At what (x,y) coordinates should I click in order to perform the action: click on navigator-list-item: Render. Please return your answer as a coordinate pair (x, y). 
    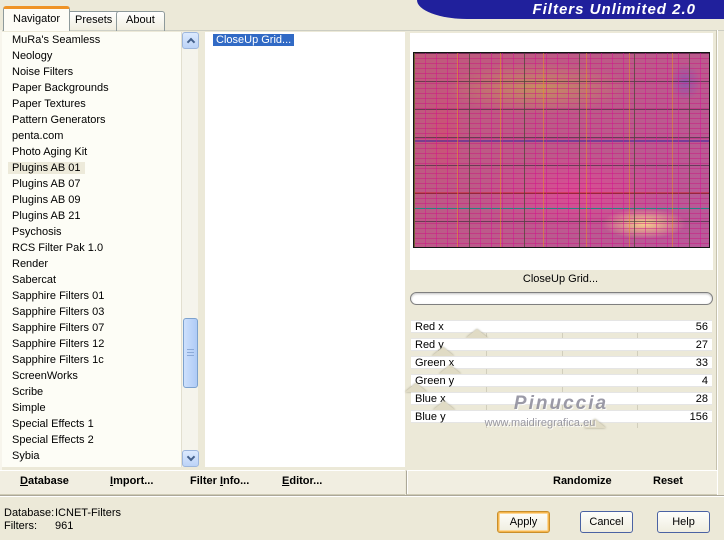
    Looking at the image, I should click on (91, 264).